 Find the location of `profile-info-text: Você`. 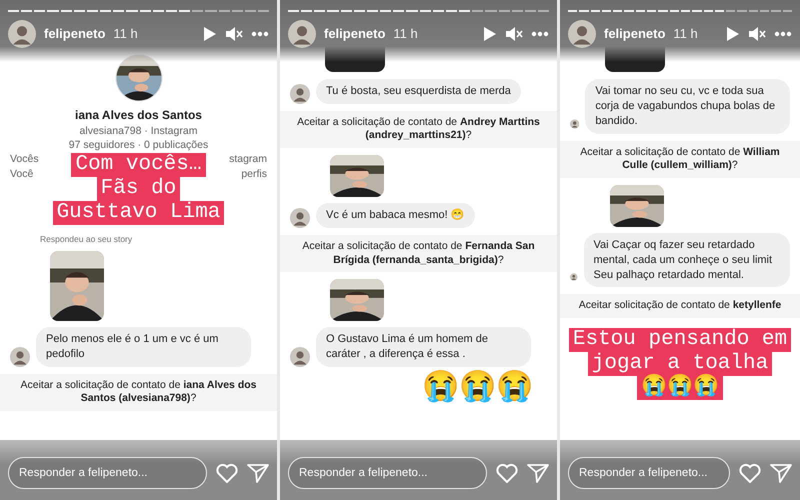

profile-info-text: Você is located at coordinates (22, 173).